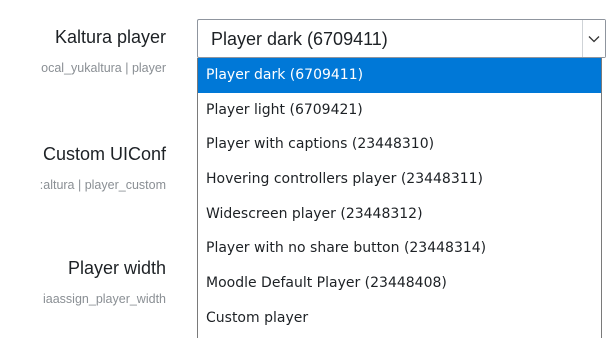 This screenshot has height=338, width=609. What do you see at coordinates (399, 318) in the screenshot?
I see `option-custom-player: Custom player` at bounding box center [399, 318].